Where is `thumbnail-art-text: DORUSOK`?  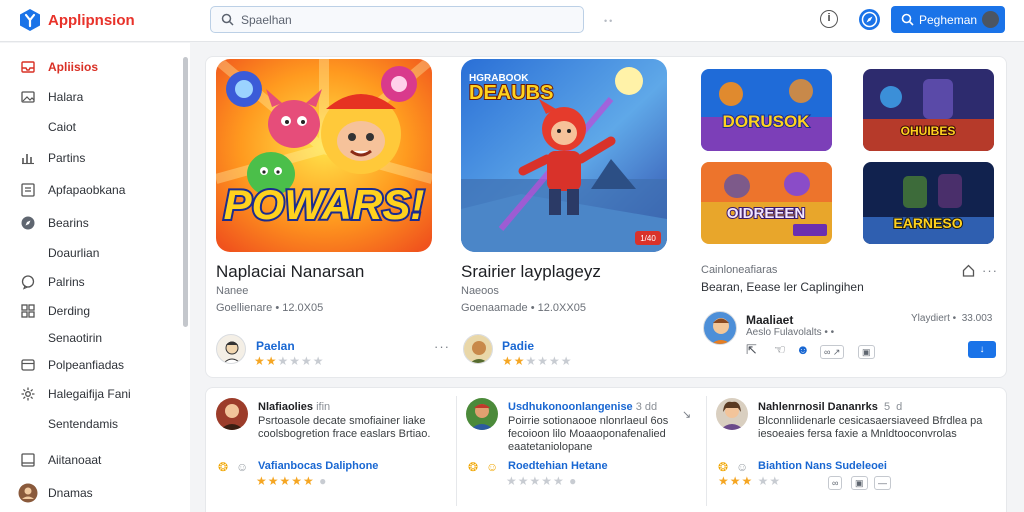
thumbnail-art-text: DORUSOK is located at coordinates (767, 121).